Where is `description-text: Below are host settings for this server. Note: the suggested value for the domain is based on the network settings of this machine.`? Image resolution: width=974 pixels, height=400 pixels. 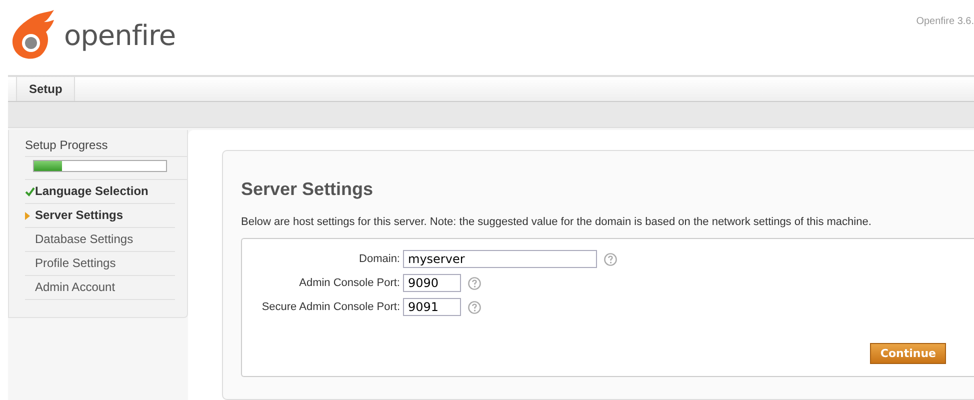 description-text: Below are host settings for this server. Note: the suggested value for the domain is based on the network settings of this machine. is located at coordinates (556, 222).